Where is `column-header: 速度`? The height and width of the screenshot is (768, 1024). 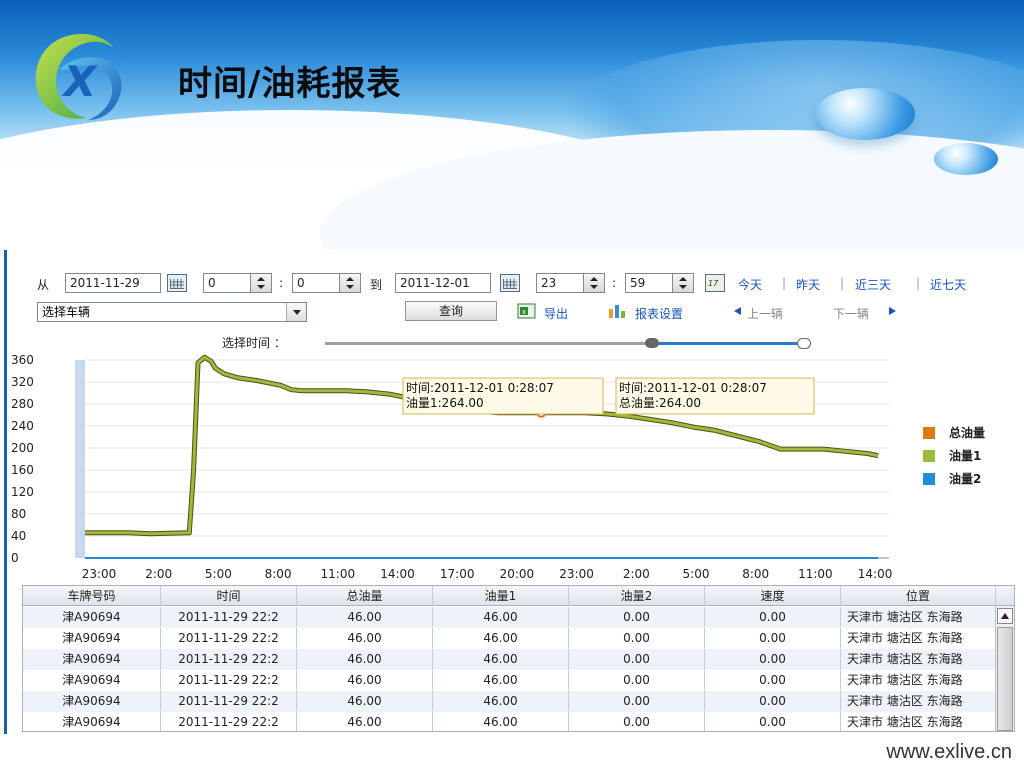
column-header: 速度 is located at coordinates (773, 596).